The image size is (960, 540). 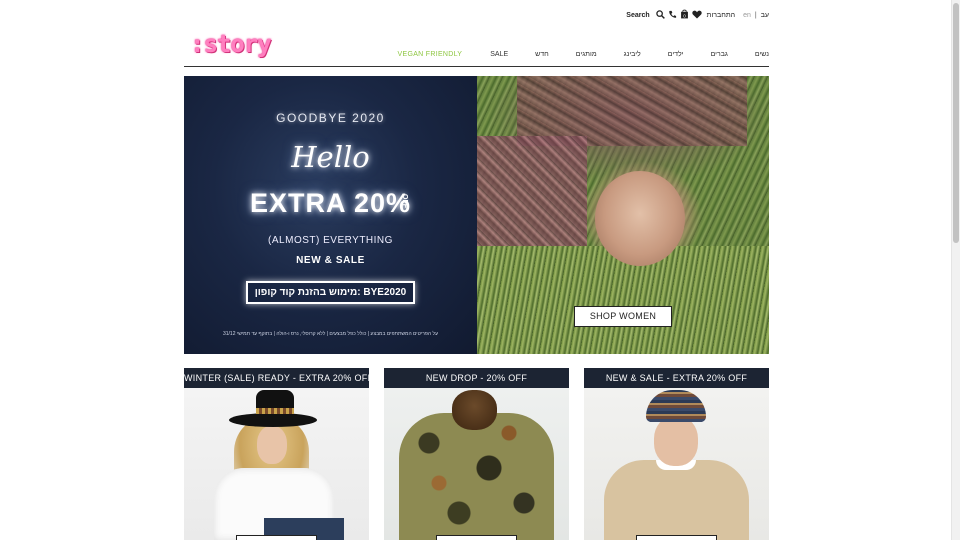 I want to click on lang-he-link: עב, so click(x=765, y=15).